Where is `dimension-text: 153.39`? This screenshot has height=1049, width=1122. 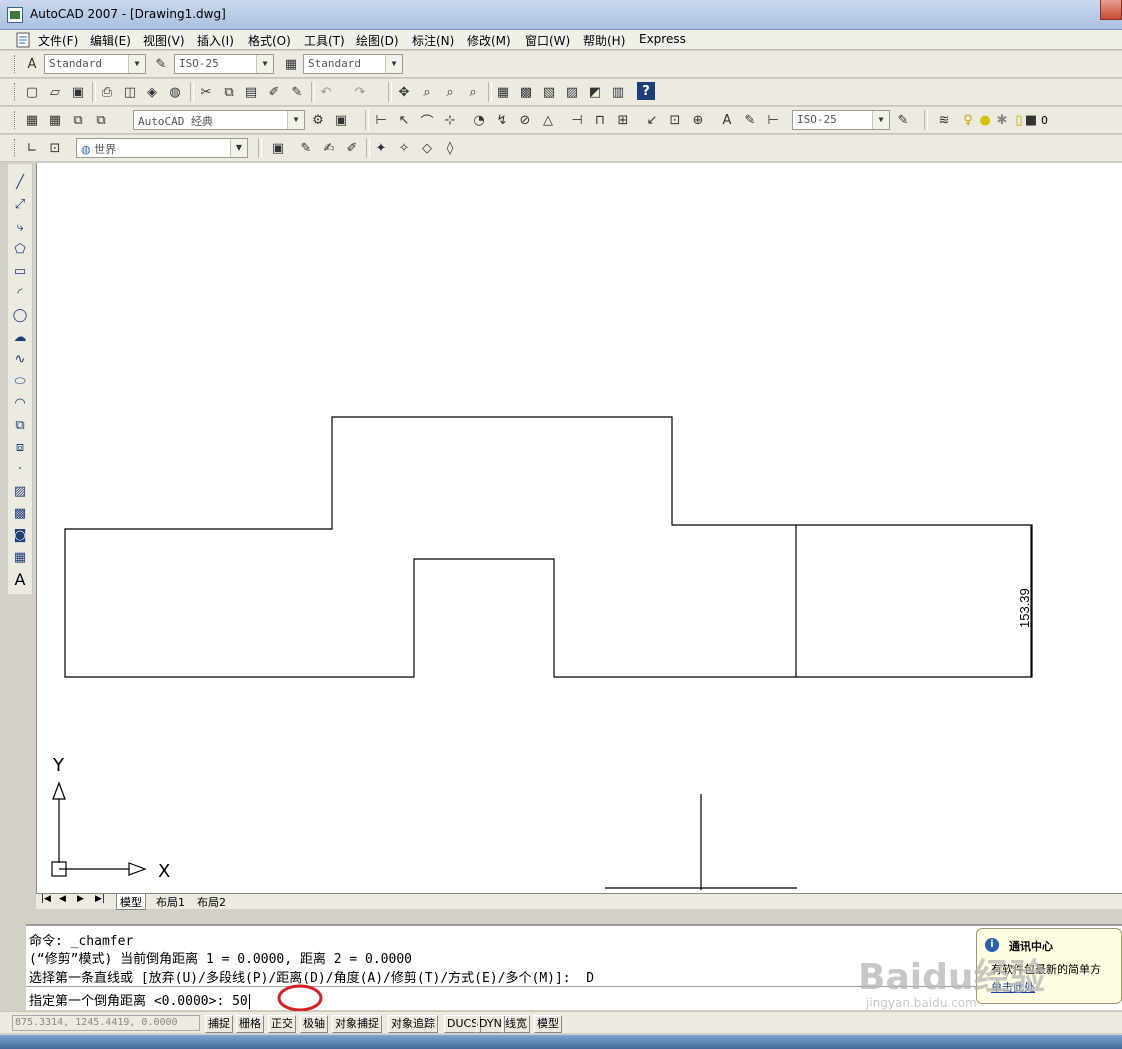
dimension-text: 153.39 is located at coordinates (1024, 608).